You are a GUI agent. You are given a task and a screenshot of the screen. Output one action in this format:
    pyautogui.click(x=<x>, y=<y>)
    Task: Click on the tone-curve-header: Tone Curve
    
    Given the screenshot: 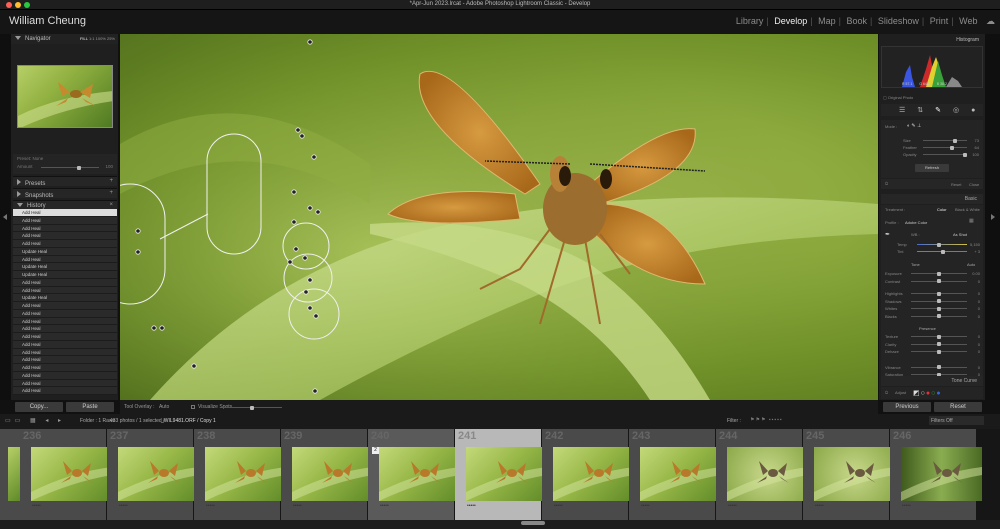 What is the action you would take?
    pyautogui.click(x=932, y=381)
    